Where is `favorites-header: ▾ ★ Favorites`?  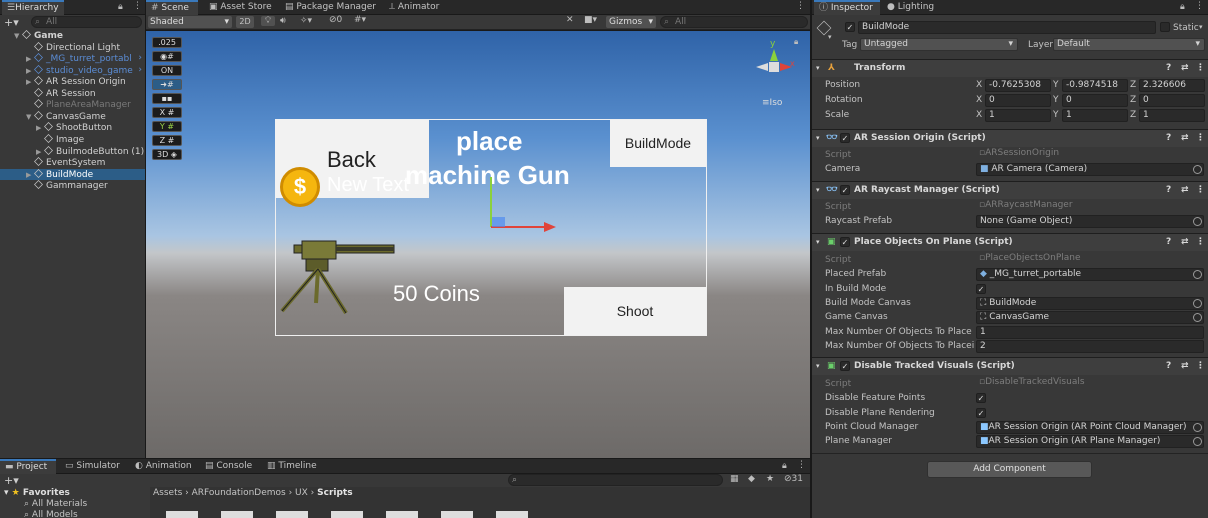
favorites-header: ▾ ★ Favorites is located at coordinates (37, 493).